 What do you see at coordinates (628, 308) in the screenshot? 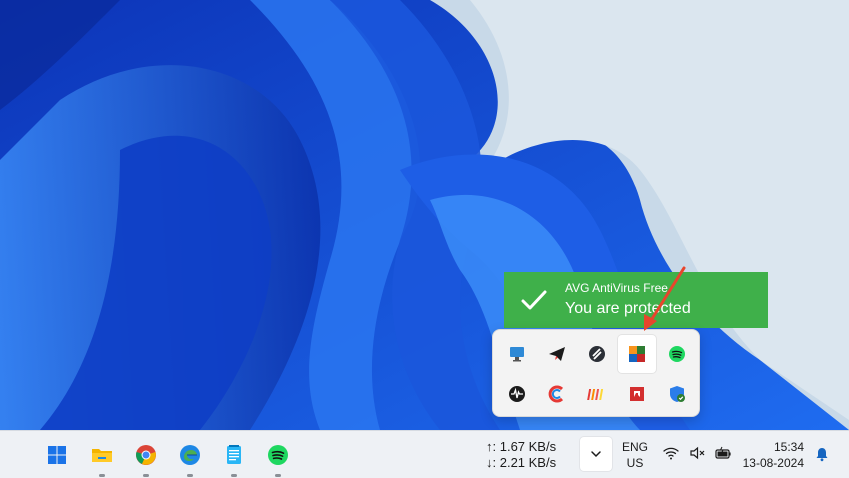
I see `toast-message: You are protected` at bounding box center [628, 308].